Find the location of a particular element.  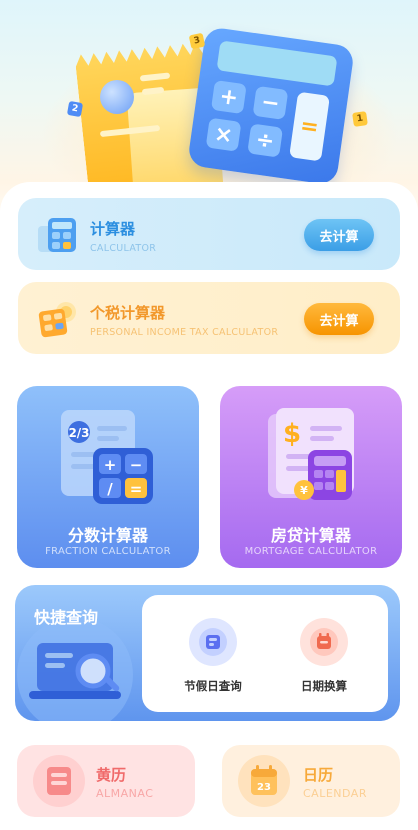

date-conversion-label: 日期换算 is located at coordinates (324, 686).